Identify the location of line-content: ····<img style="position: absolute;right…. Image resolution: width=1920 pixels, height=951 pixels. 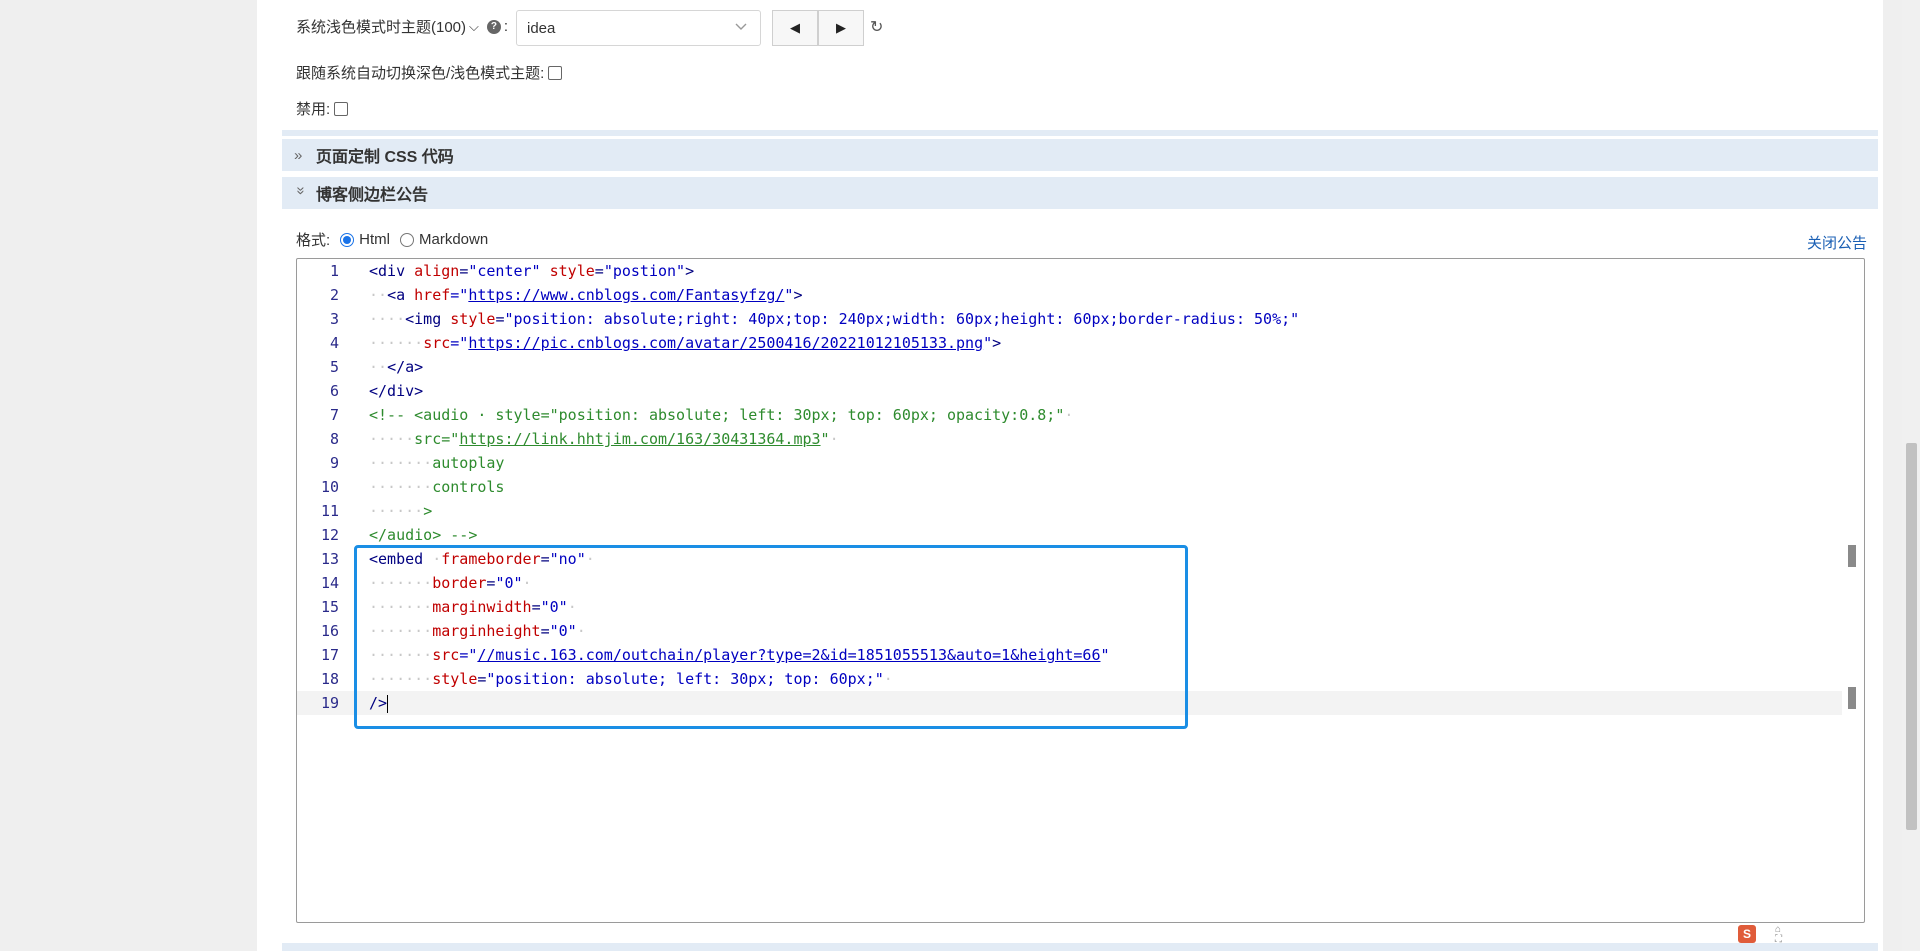
(834, 319).